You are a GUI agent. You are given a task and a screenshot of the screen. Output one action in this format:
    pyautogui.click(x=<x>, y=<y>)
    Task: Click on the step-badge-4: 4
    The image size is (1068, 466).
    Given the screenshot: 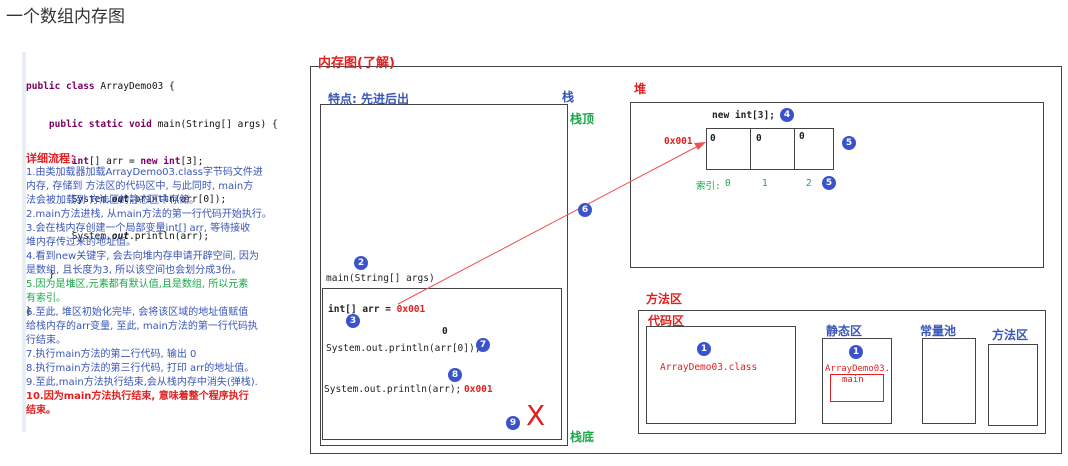 What is the action you would take?
    pyautogui.click(x=787, y=115)
    